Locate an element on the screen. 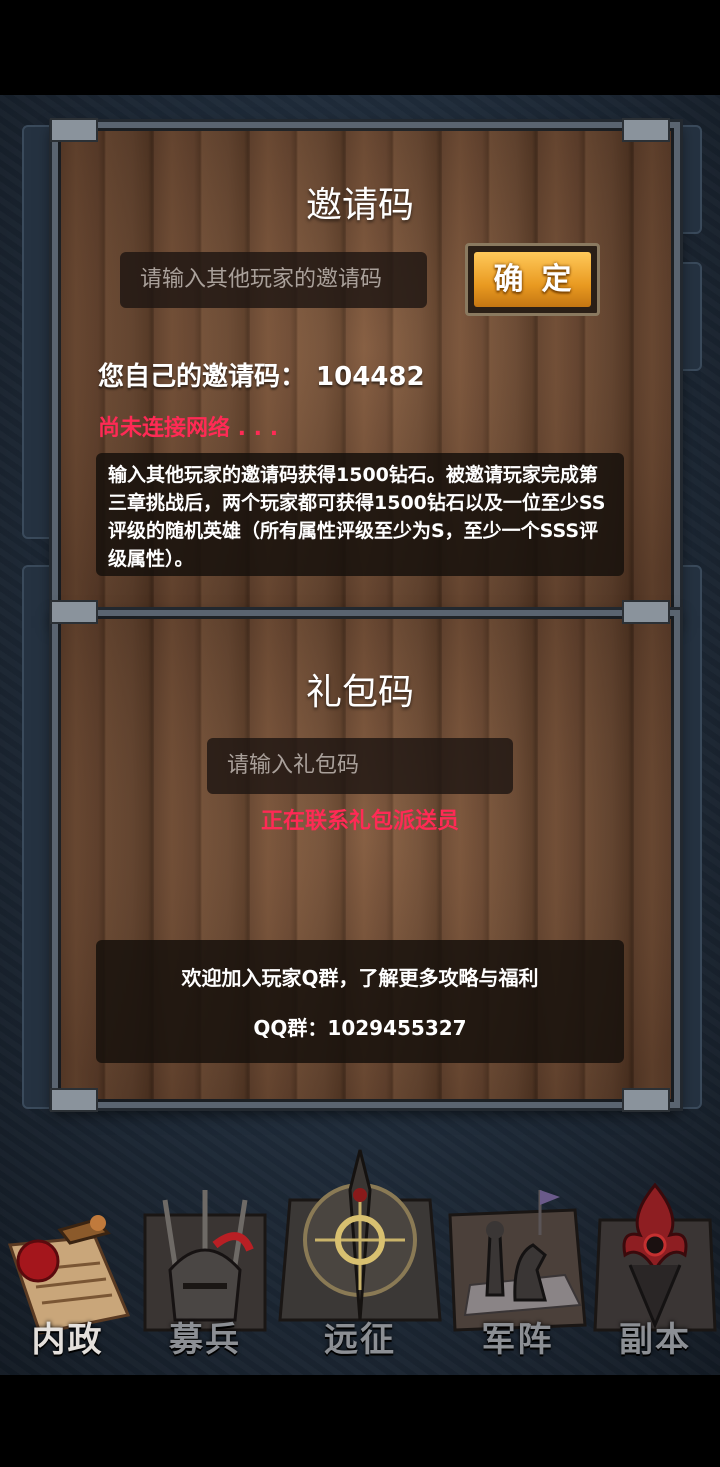 Image resolution: width=720 pixels, height=1467 pixels. nav-label: 远征 is located at coordinates (360, 1340).